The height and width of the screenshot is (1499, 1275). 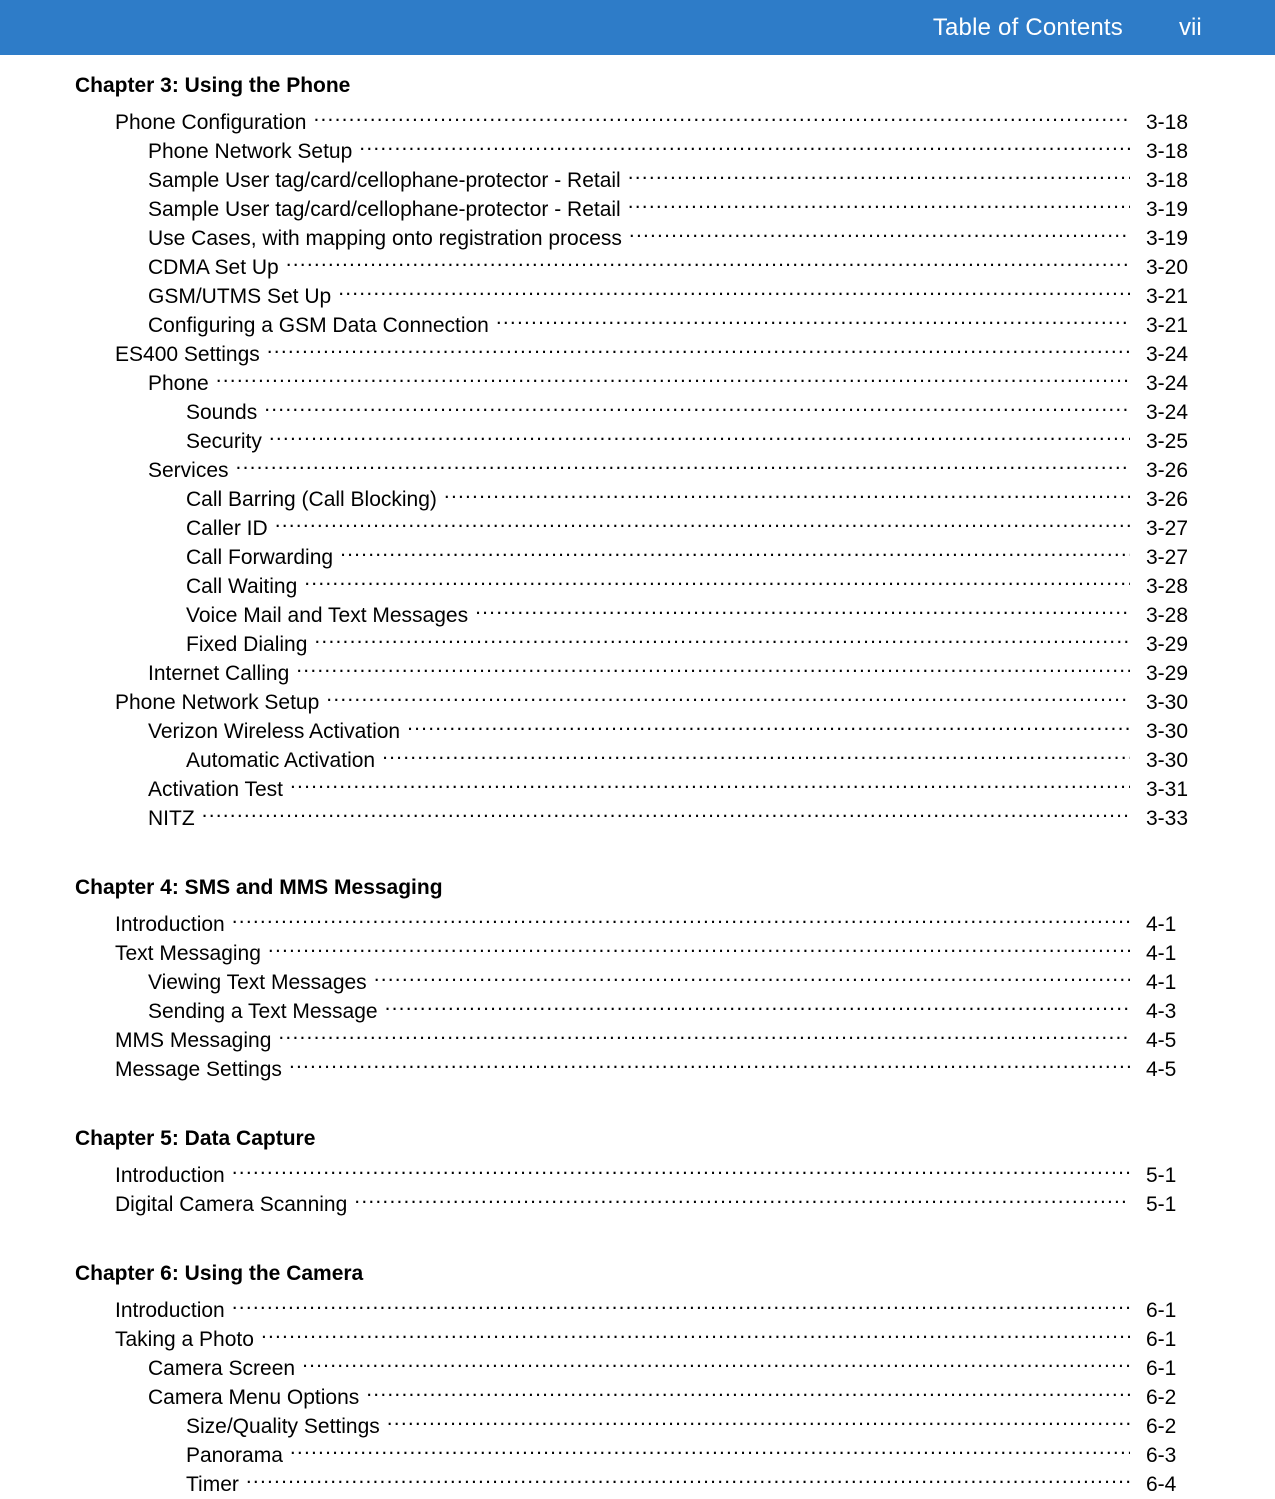 What do you see at coordinates (188, 470) in the screenshot?
I see `toc-entry-label: Services` at bounding box center [188, 470].